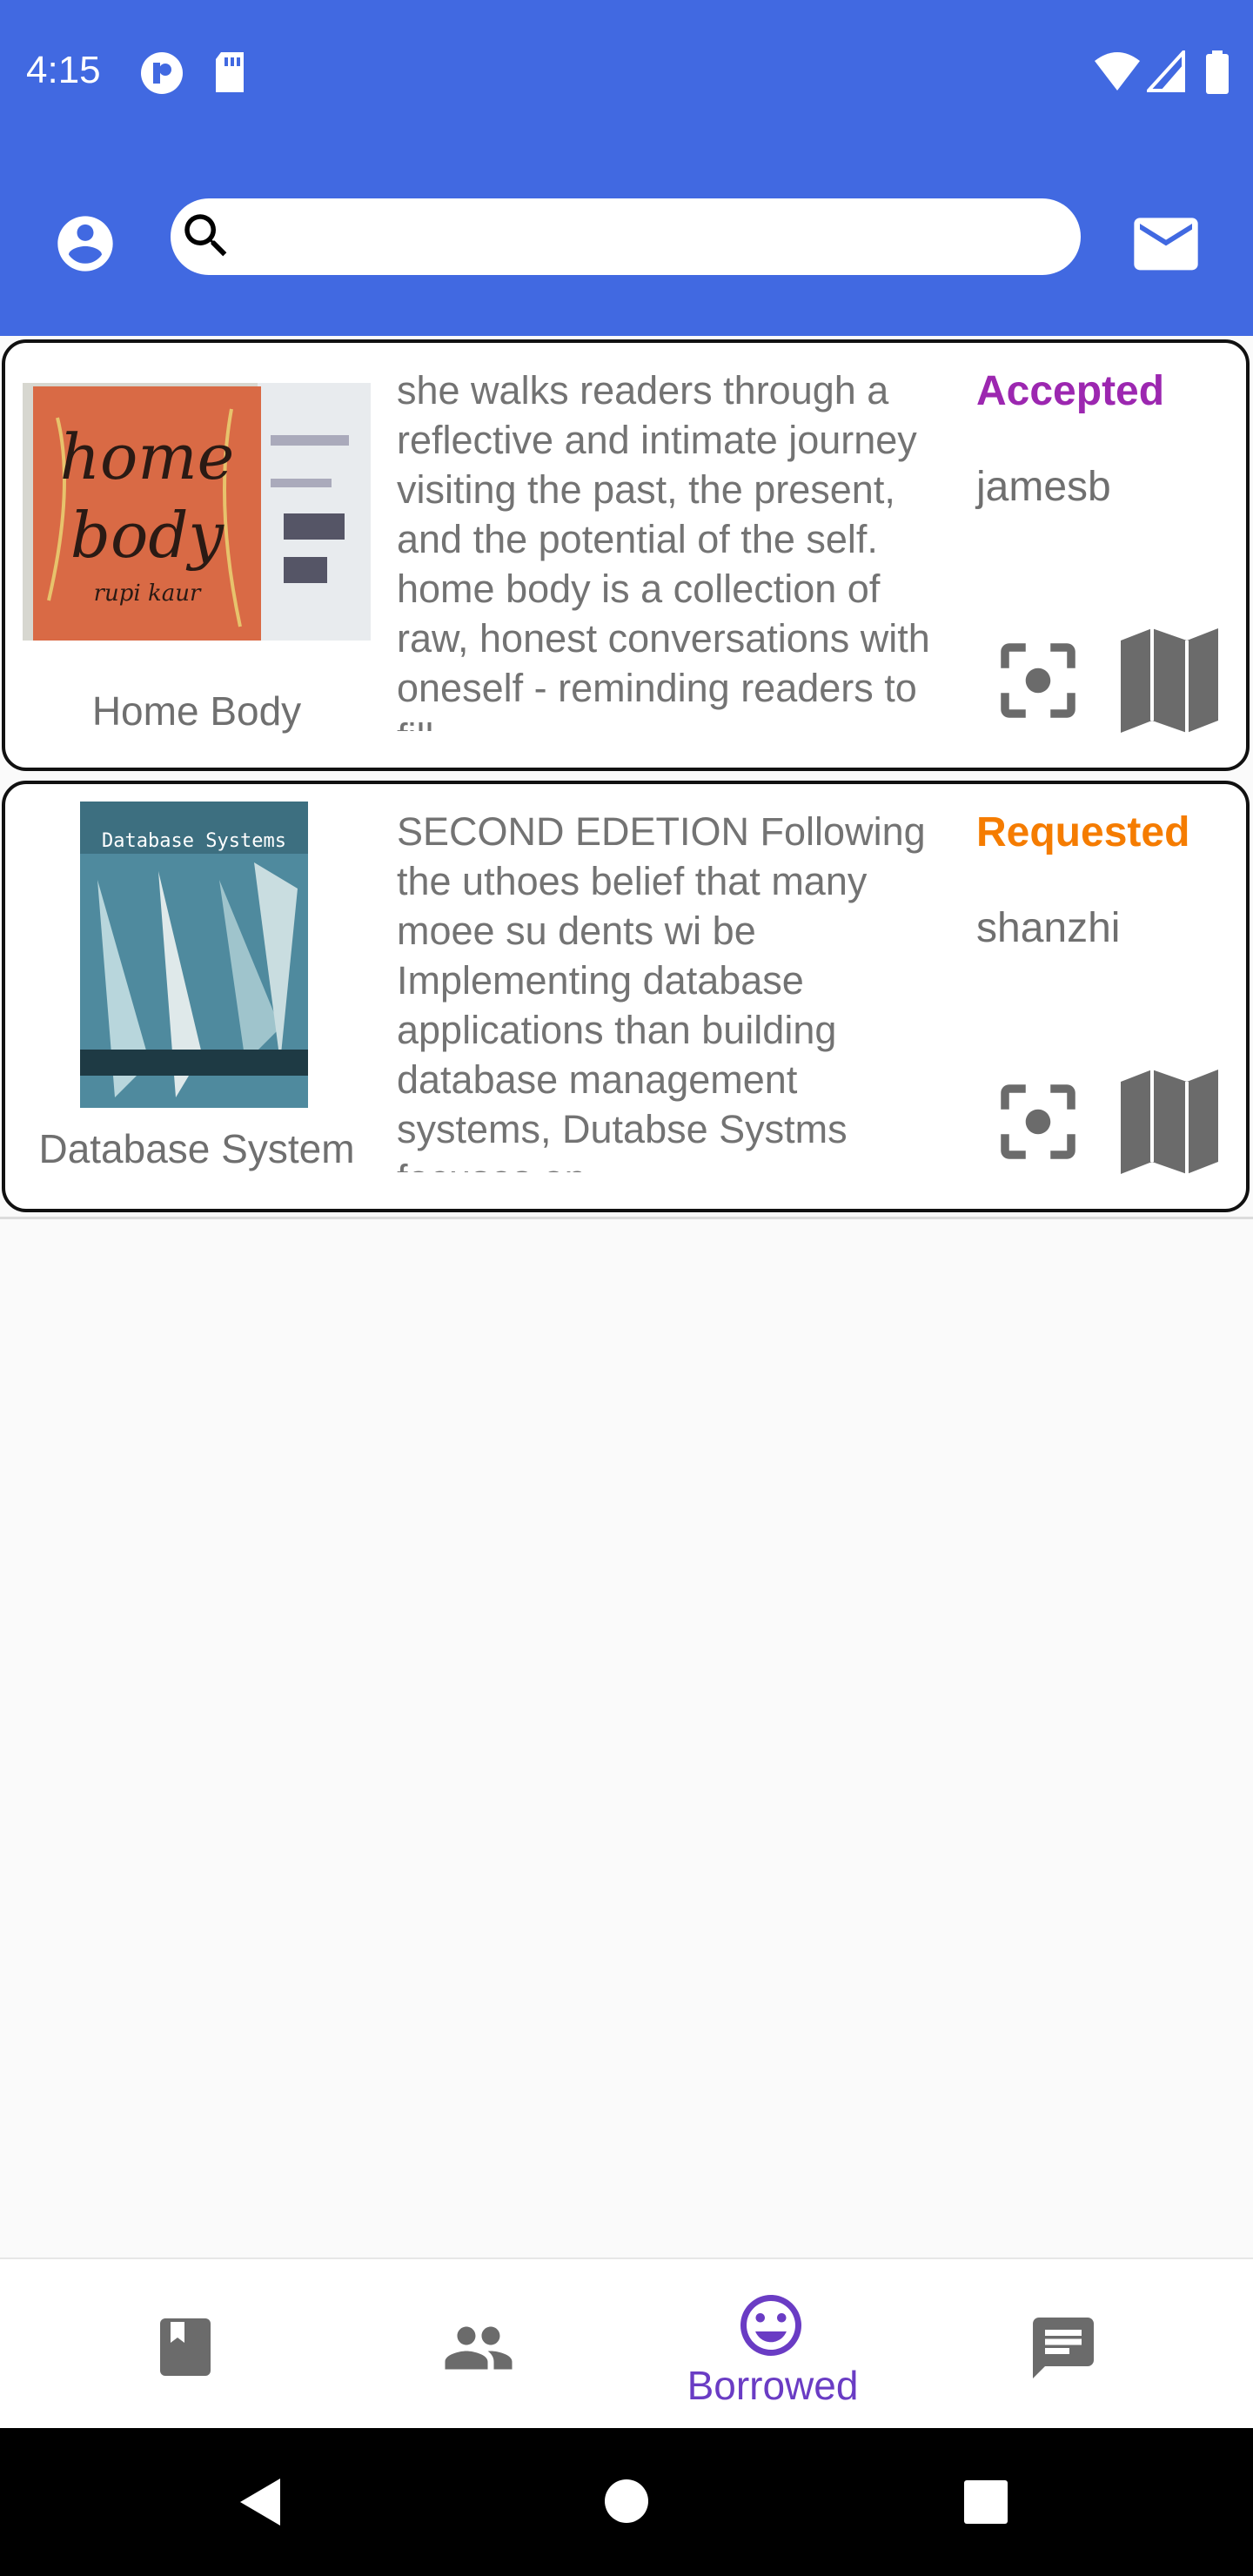 The width and height of the screenshot is (1253, 2576). Describe the element at coordinates (205, 235) in the screenshot. I see `search-icon` at that location.